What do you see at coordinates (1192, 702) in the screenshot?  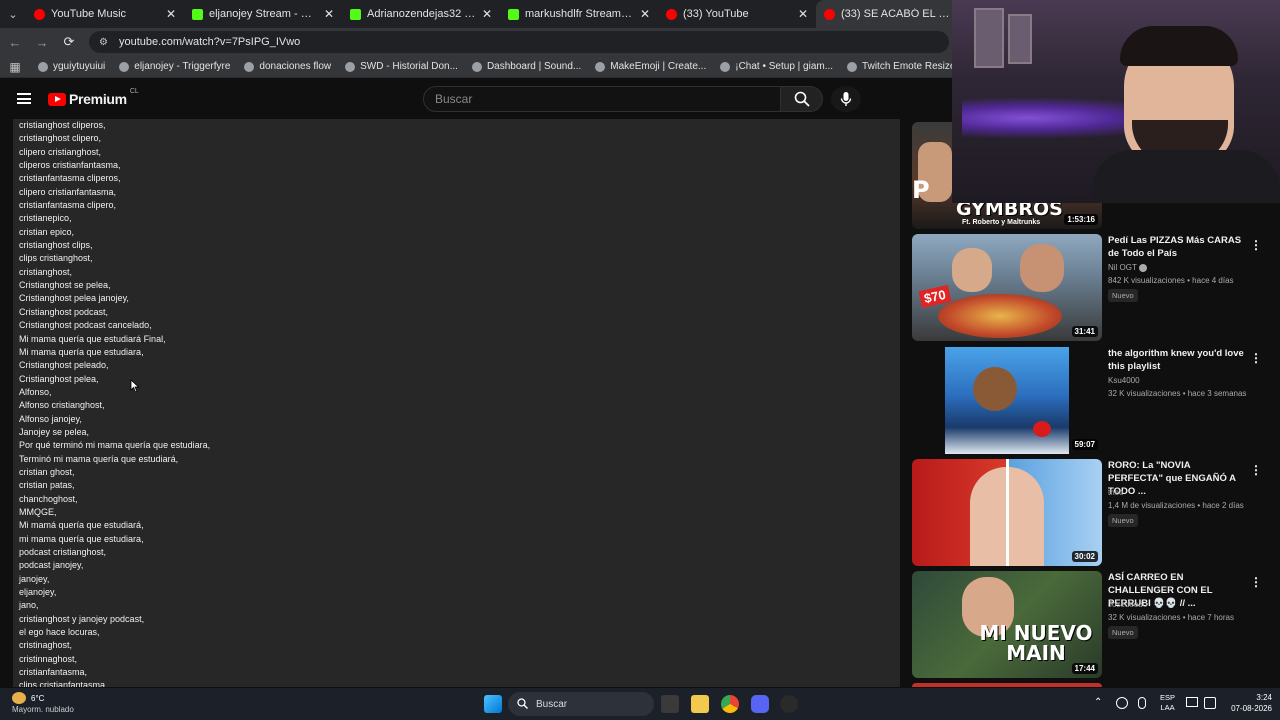 I see `display-icon` at bounding box center [1192, 702].